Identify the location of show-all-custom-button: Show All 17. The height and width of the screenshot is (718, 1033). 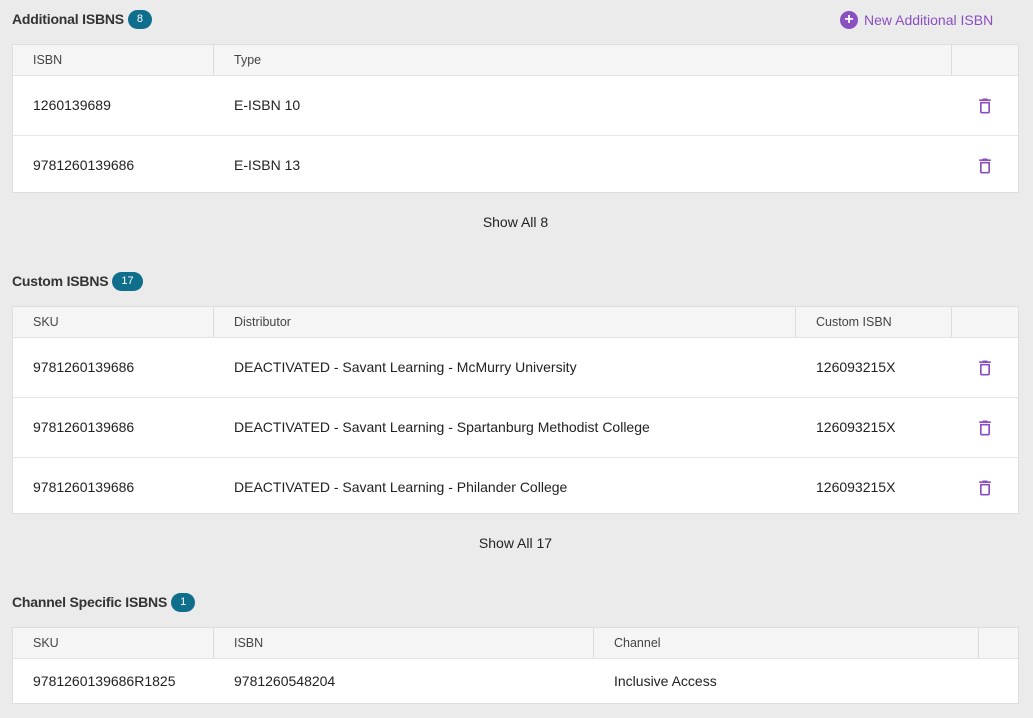
(515, 543).